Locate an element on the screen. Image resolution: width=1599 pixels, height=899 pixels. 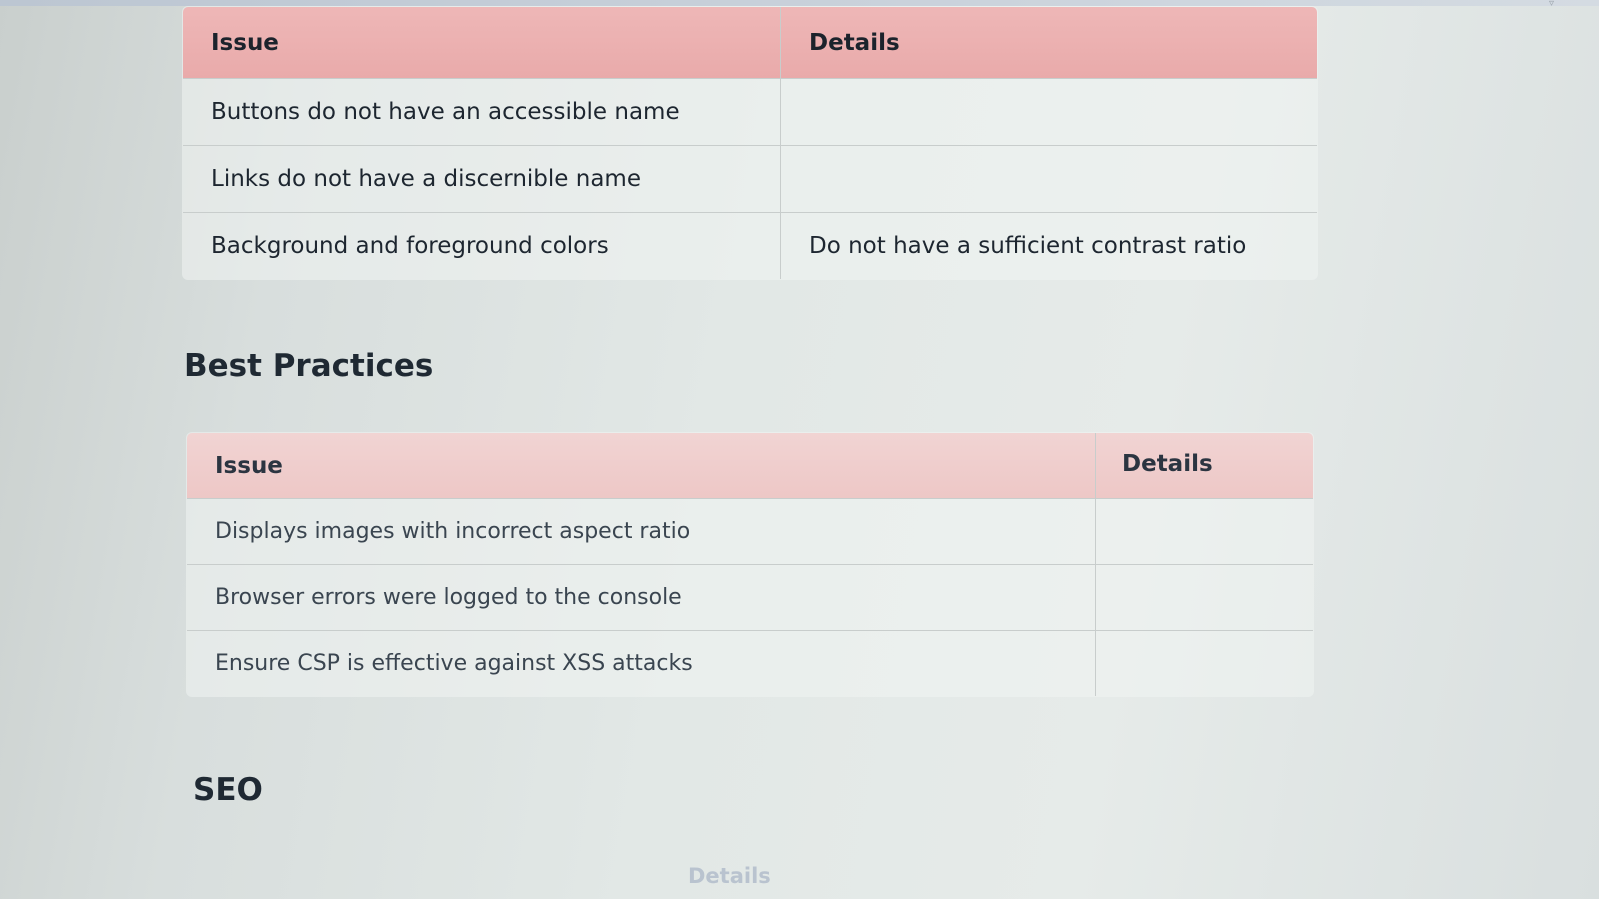
issue-cell: Background and foreground colors is located at coordinates (410, 246).